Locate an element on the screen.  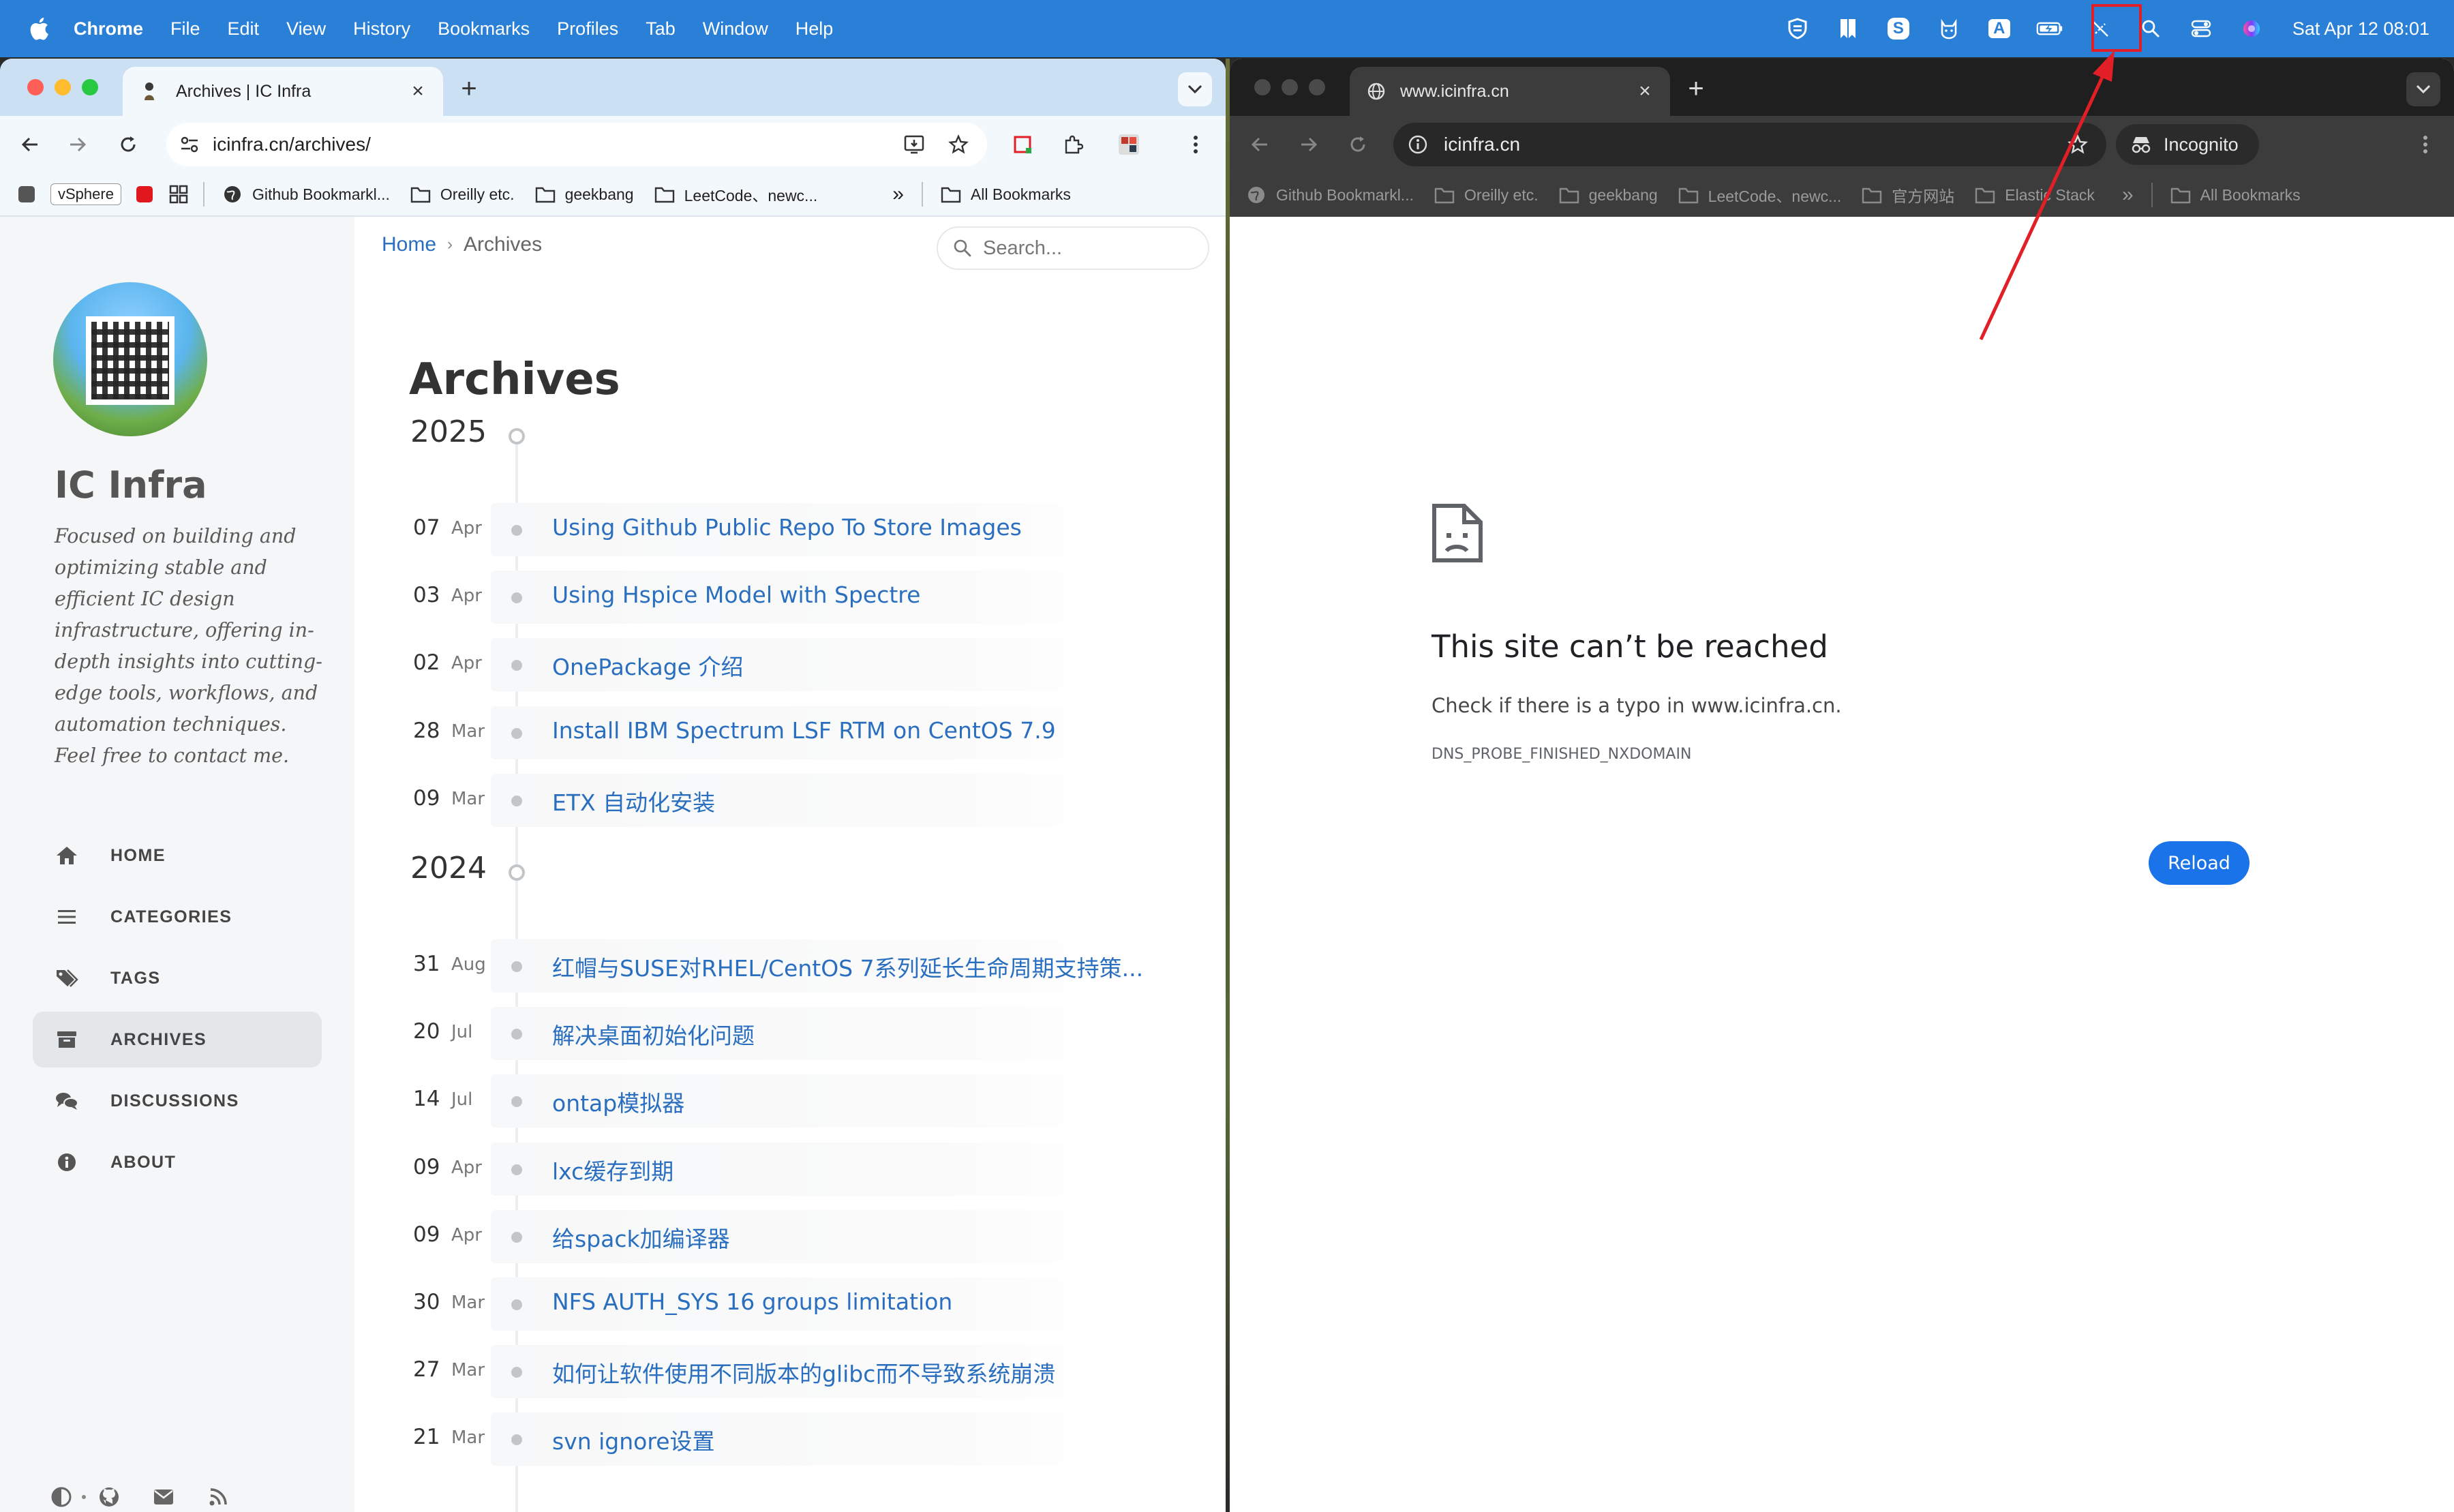
tab-archives: Archives | IC Infra × is located at coordinates (283, 92).